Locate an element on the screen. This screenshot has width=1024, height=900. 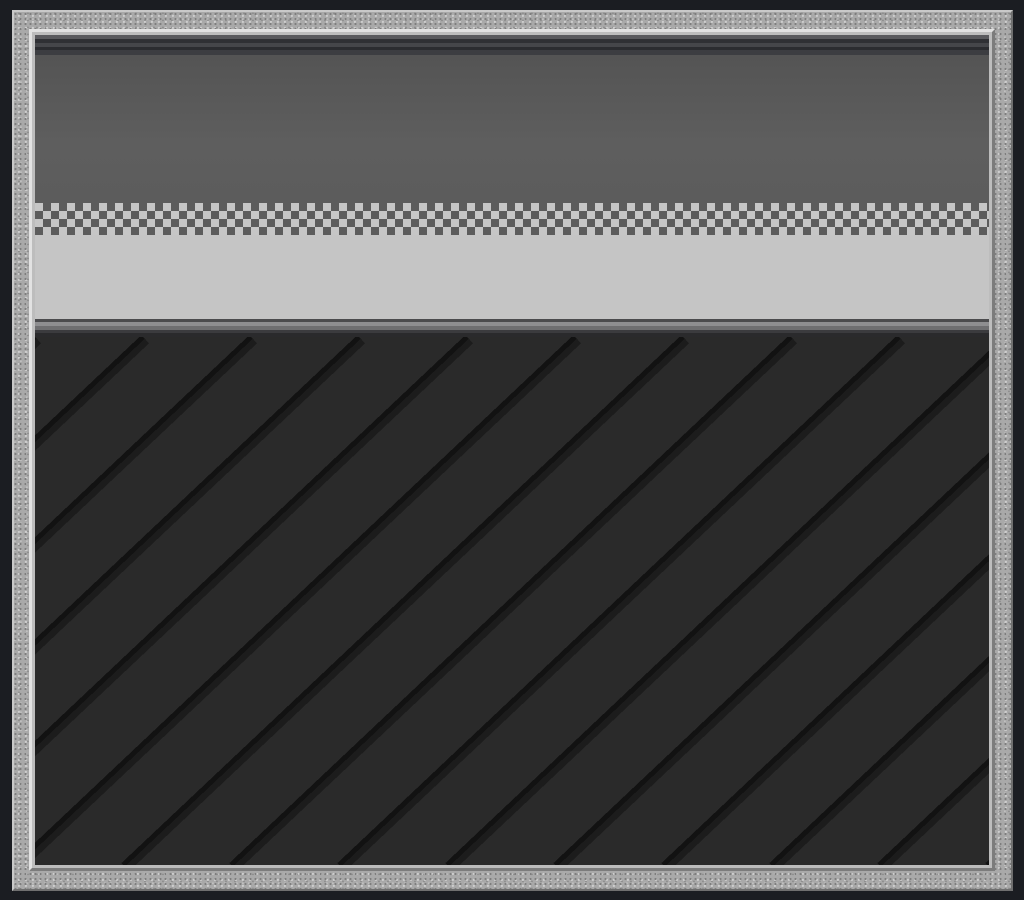
checker-strip is located at coordinates (512, 219).